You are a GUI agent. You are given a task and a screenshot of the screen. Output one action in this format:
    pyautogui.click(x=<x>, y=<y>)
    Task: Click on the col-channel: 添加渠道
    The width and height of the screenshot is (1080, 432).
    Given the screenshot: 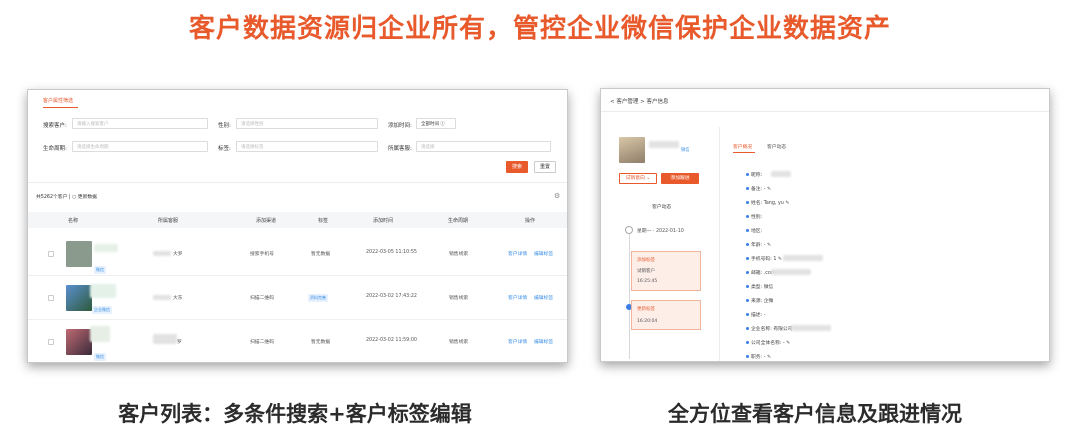 What is the action you would take?
    pyautogui.click(x=266, y=221)
    